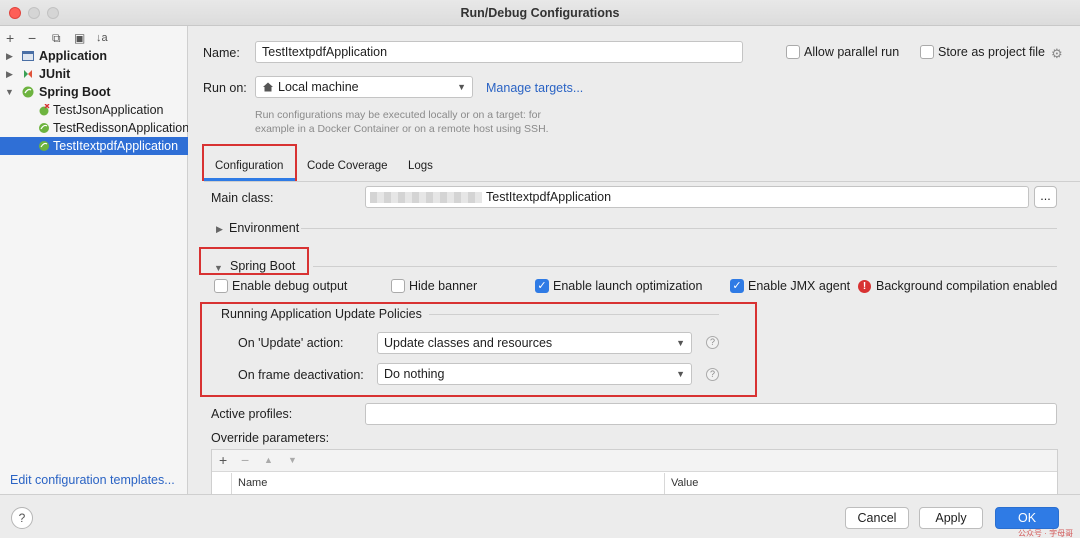 This screenshot has height=538, width=1080. I want to click on enable-debug-output-label: Enable debug output, so click(290, 286).